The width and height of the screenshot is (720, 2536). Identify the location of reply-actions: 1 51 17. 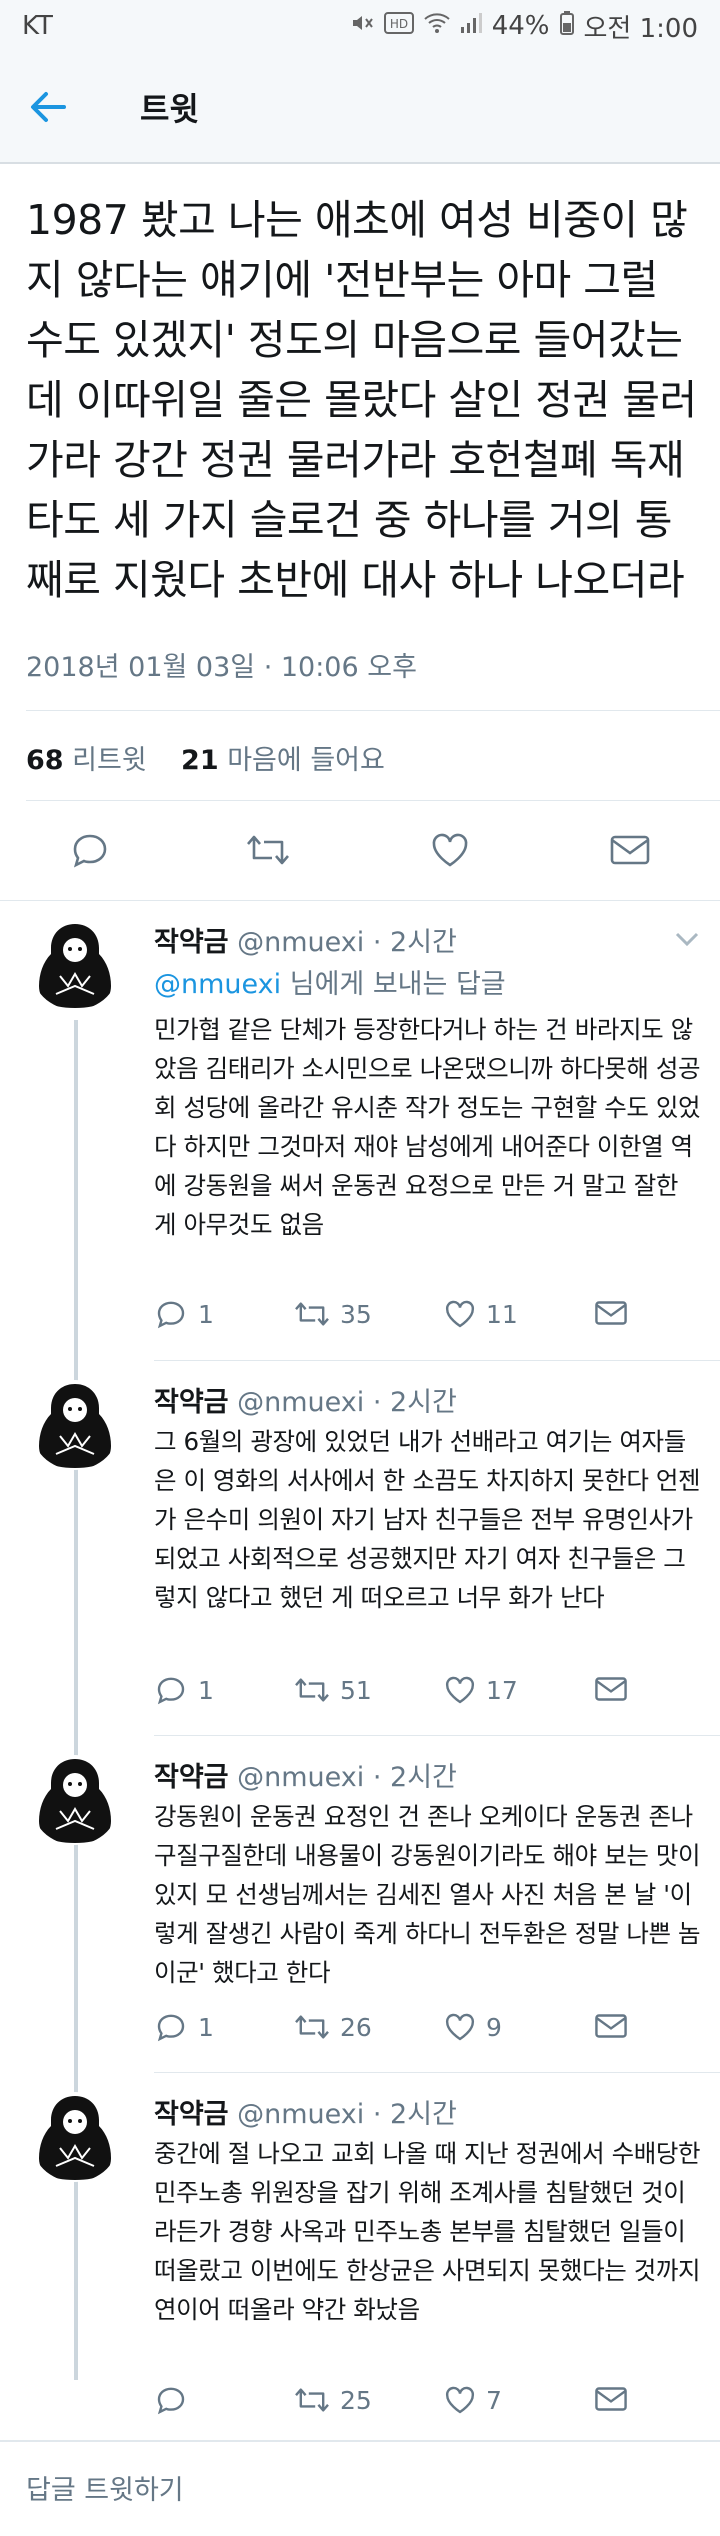
(434, 1694).